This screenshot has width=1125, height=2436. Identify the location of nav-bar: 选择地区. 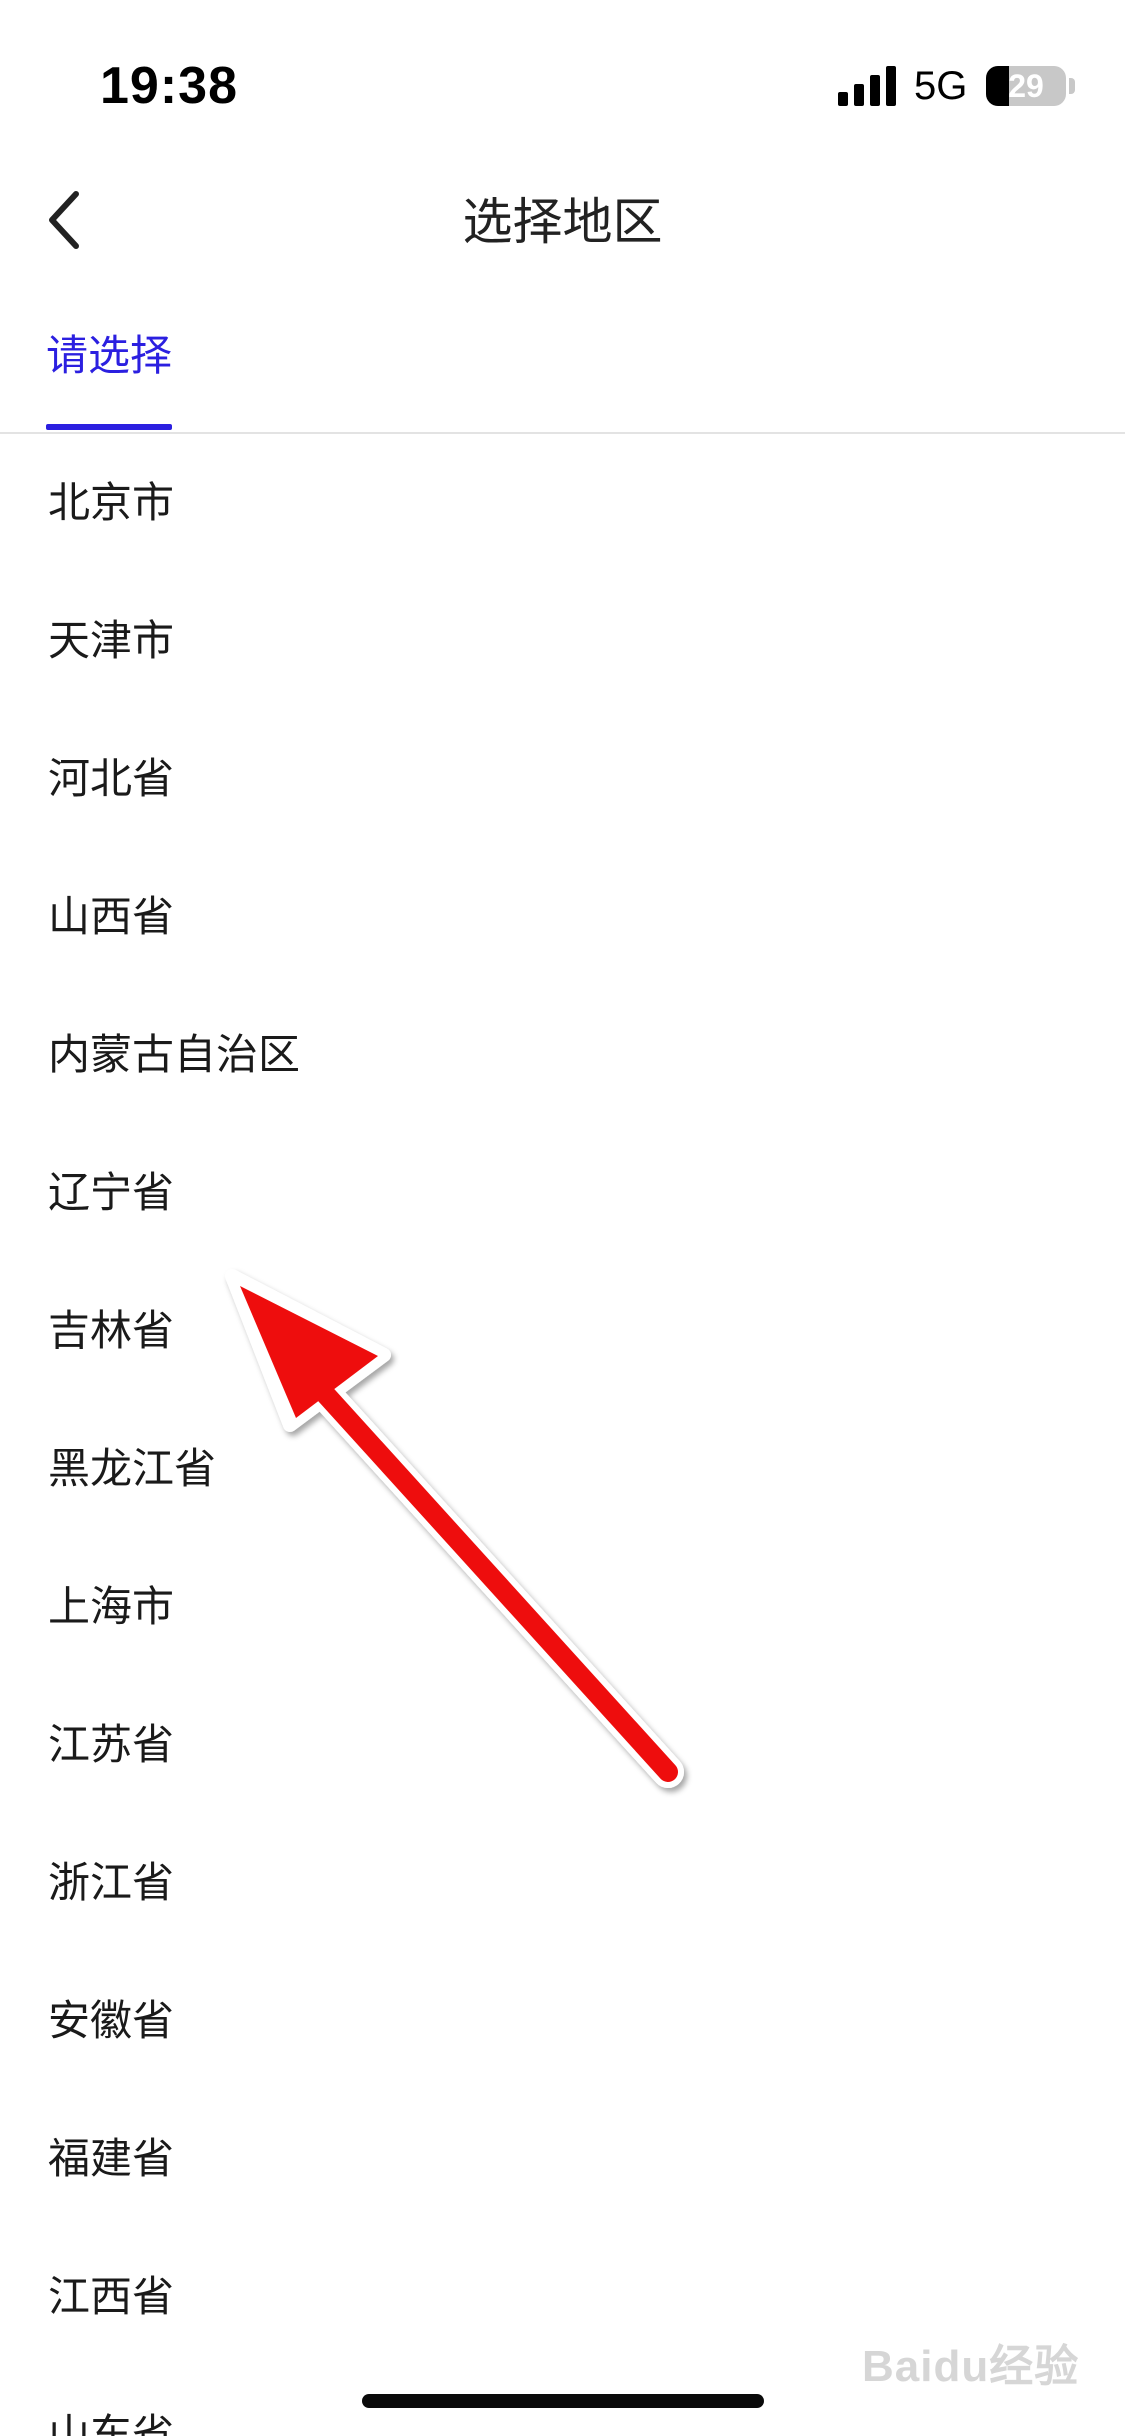
(562, 215).